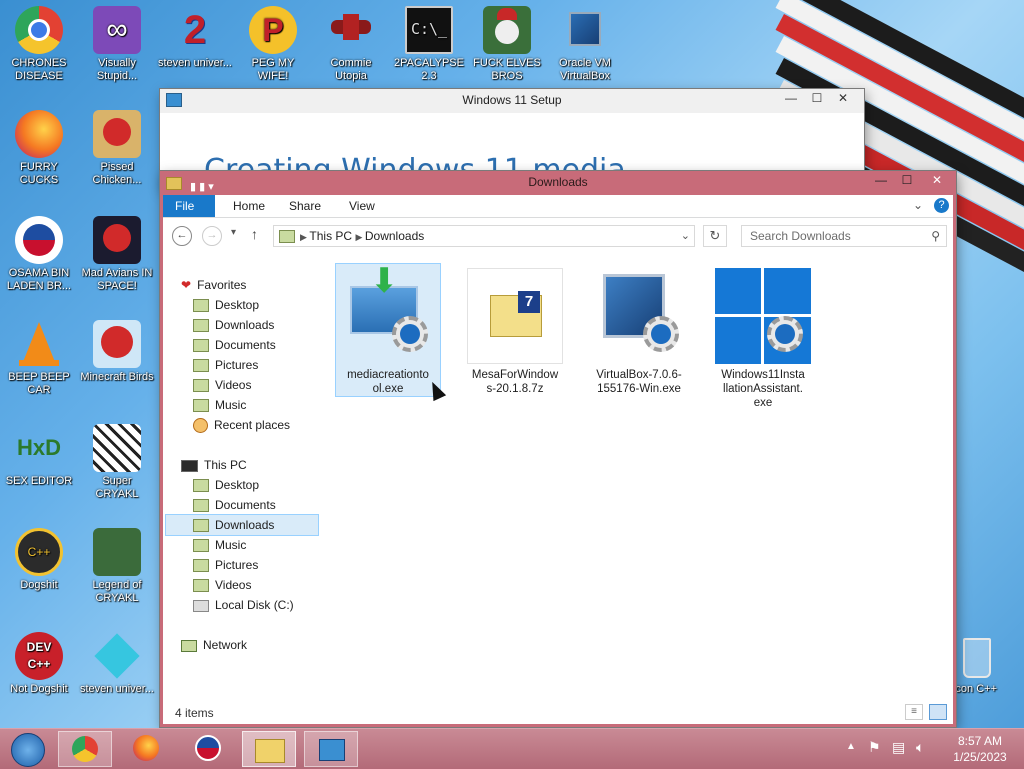 The image size is (1024, 769). Describe the element at coordinates (975, 689) in the screenshot. I see `desktop-icon-label: icon C++` at that location.